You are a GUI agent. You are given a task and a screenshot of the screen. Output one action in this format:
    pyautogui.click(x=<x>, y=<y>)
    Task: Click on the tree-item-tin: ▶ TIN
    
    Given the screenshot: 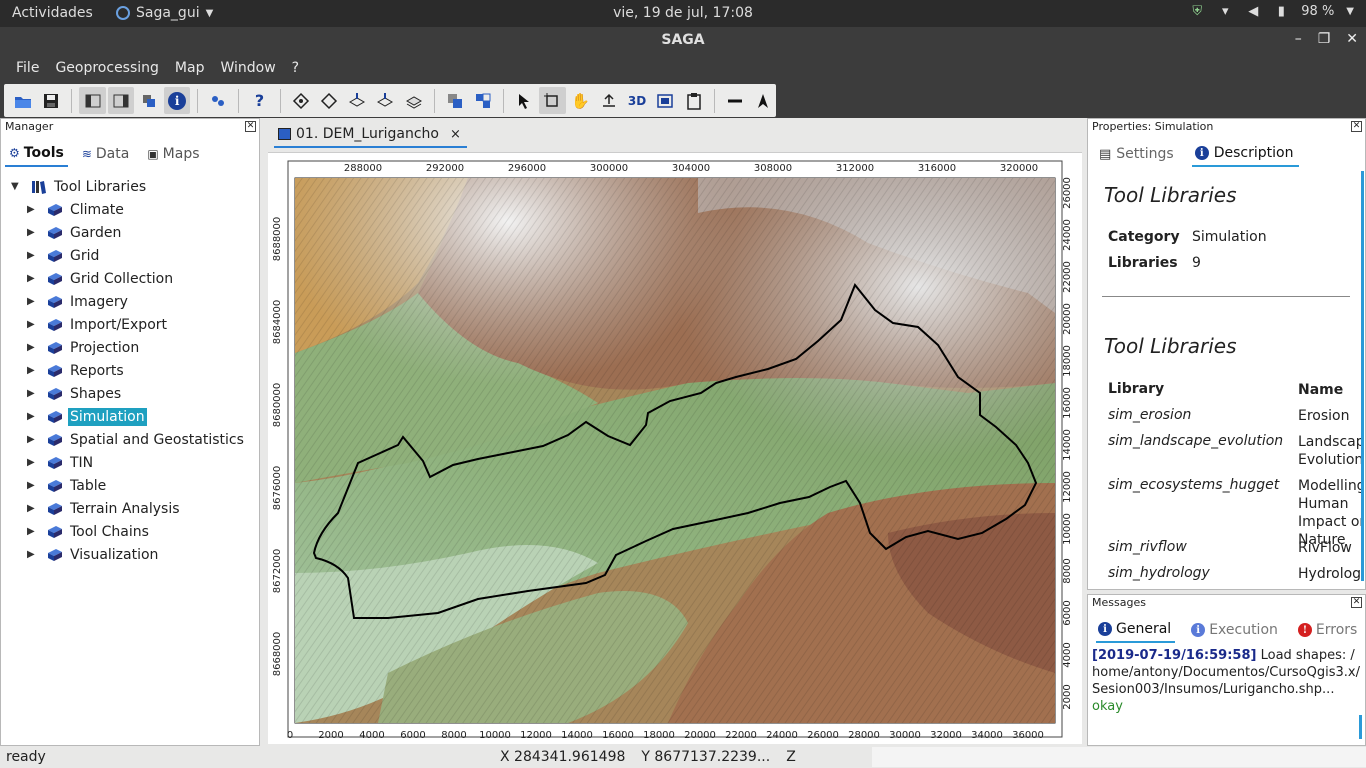 What is the action you would take?
    pyautogui.click(x=128, y=462)
    